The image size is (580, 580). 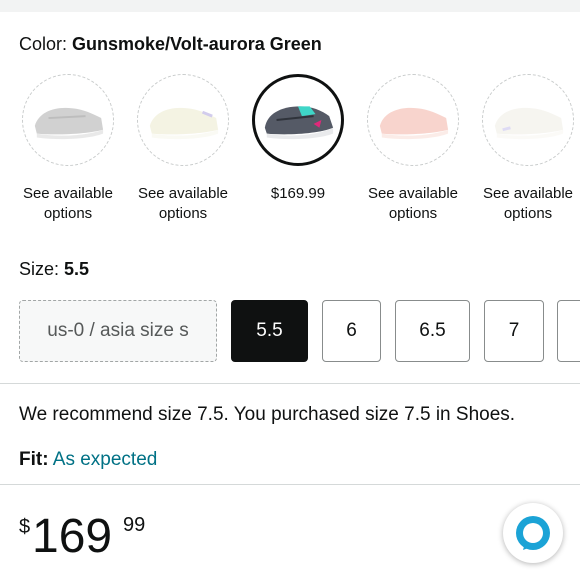 I want to click on swatch-gray: See available options, so click(x=68, y=149).